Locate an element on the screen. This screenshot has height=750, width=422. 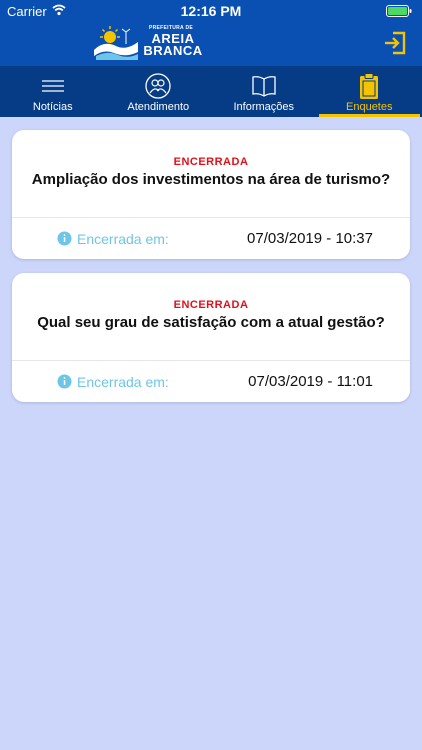
menu-lines-icon is located at coordinates (52, 86).